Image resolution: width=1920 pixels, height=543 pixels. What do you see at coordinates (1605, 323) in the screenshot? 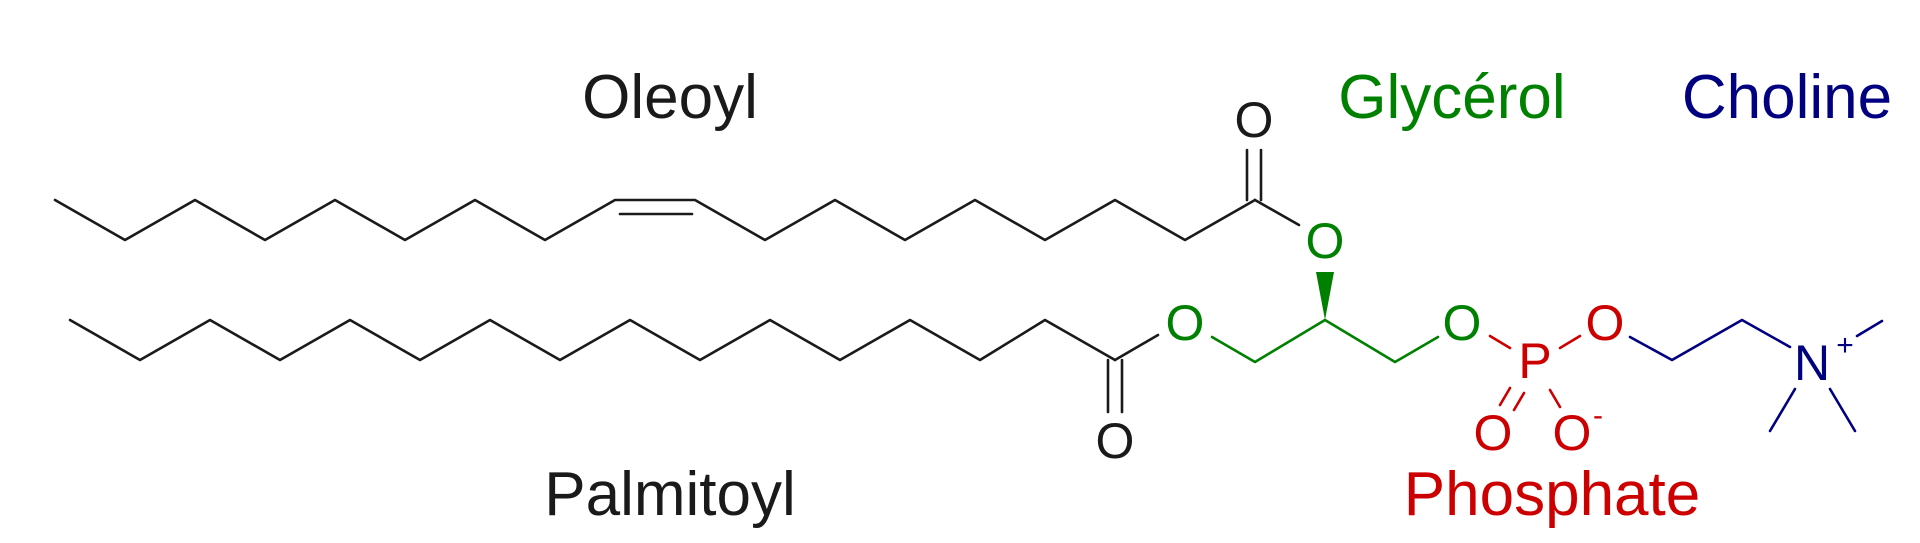
I see `phosphate-oxygen-right: O` at bounding box center [1605, 323].